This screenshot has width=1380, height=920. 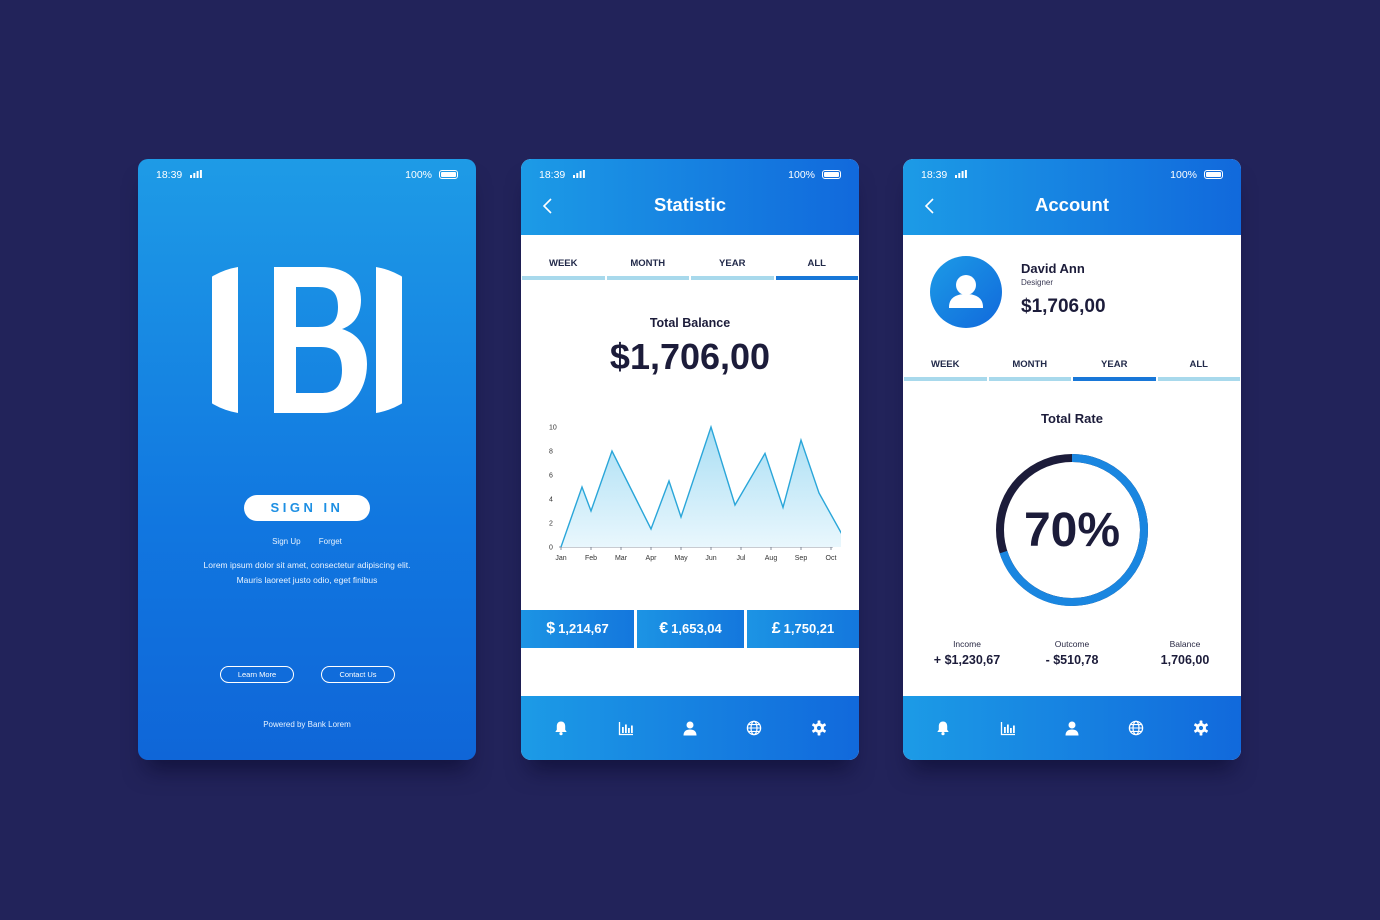 I want to click on x-tick-label: Jul, so click(x=741, y=558).